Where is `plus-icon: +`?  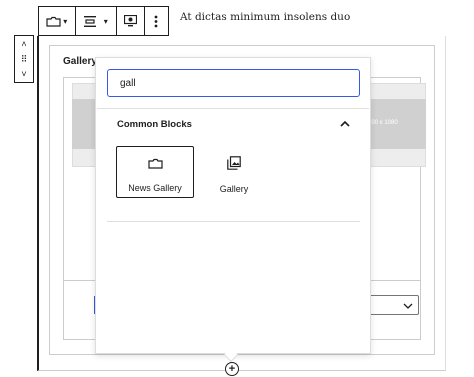 plus-icon: + is located at coordinates (232, 368).